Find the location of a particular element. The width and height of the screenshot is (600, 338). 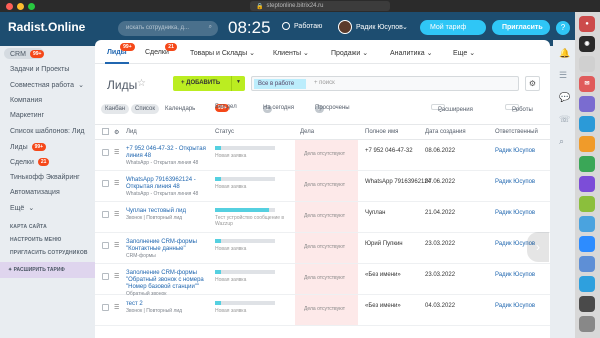

add-button: + ДОБАВИТЬ ▼ is located at coordinates (209, 83).